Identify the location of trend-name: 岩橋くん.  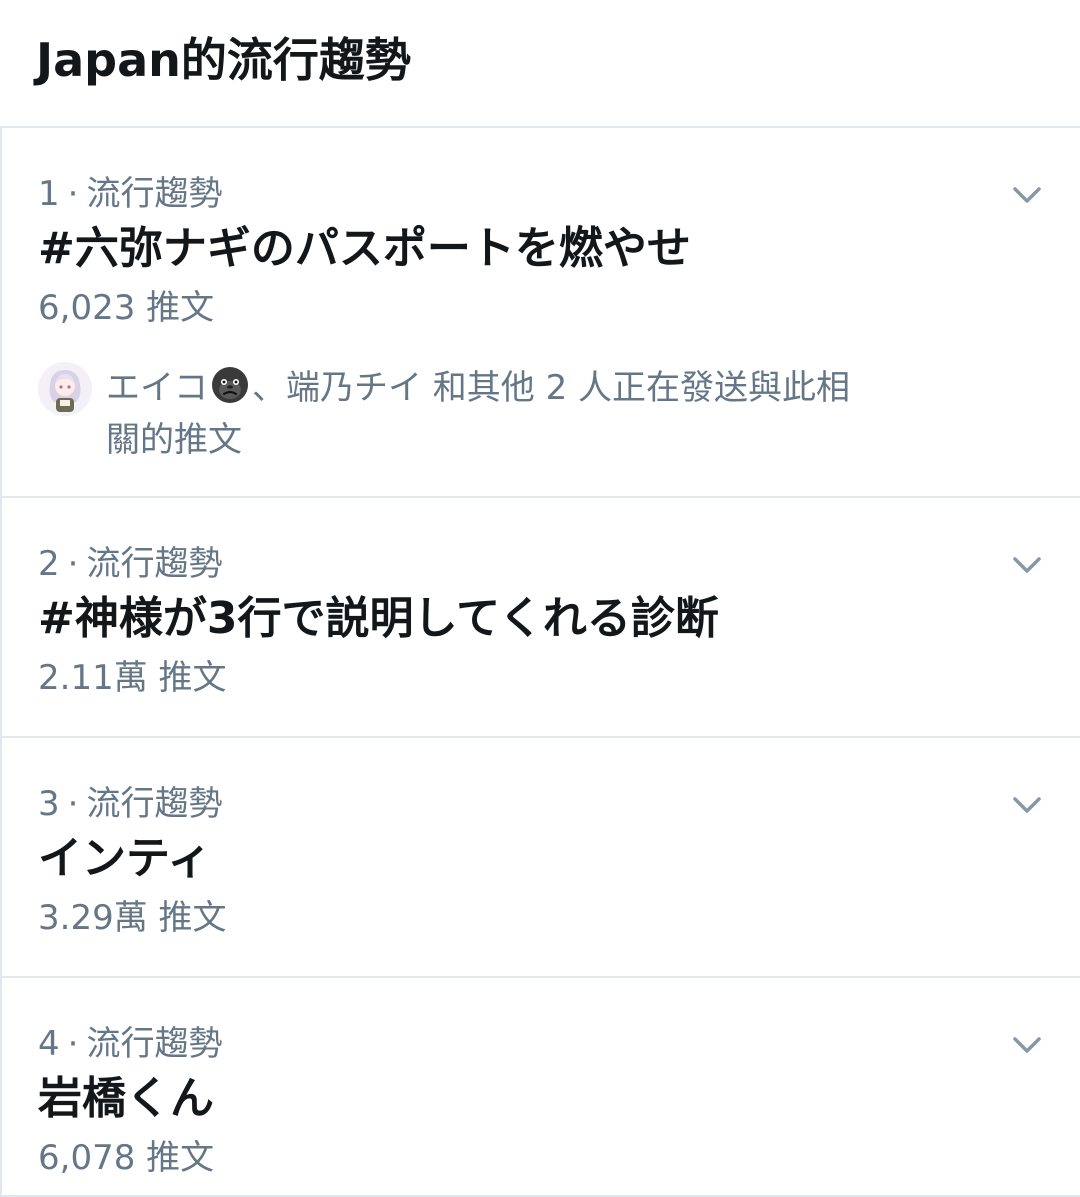
(126, 1099).